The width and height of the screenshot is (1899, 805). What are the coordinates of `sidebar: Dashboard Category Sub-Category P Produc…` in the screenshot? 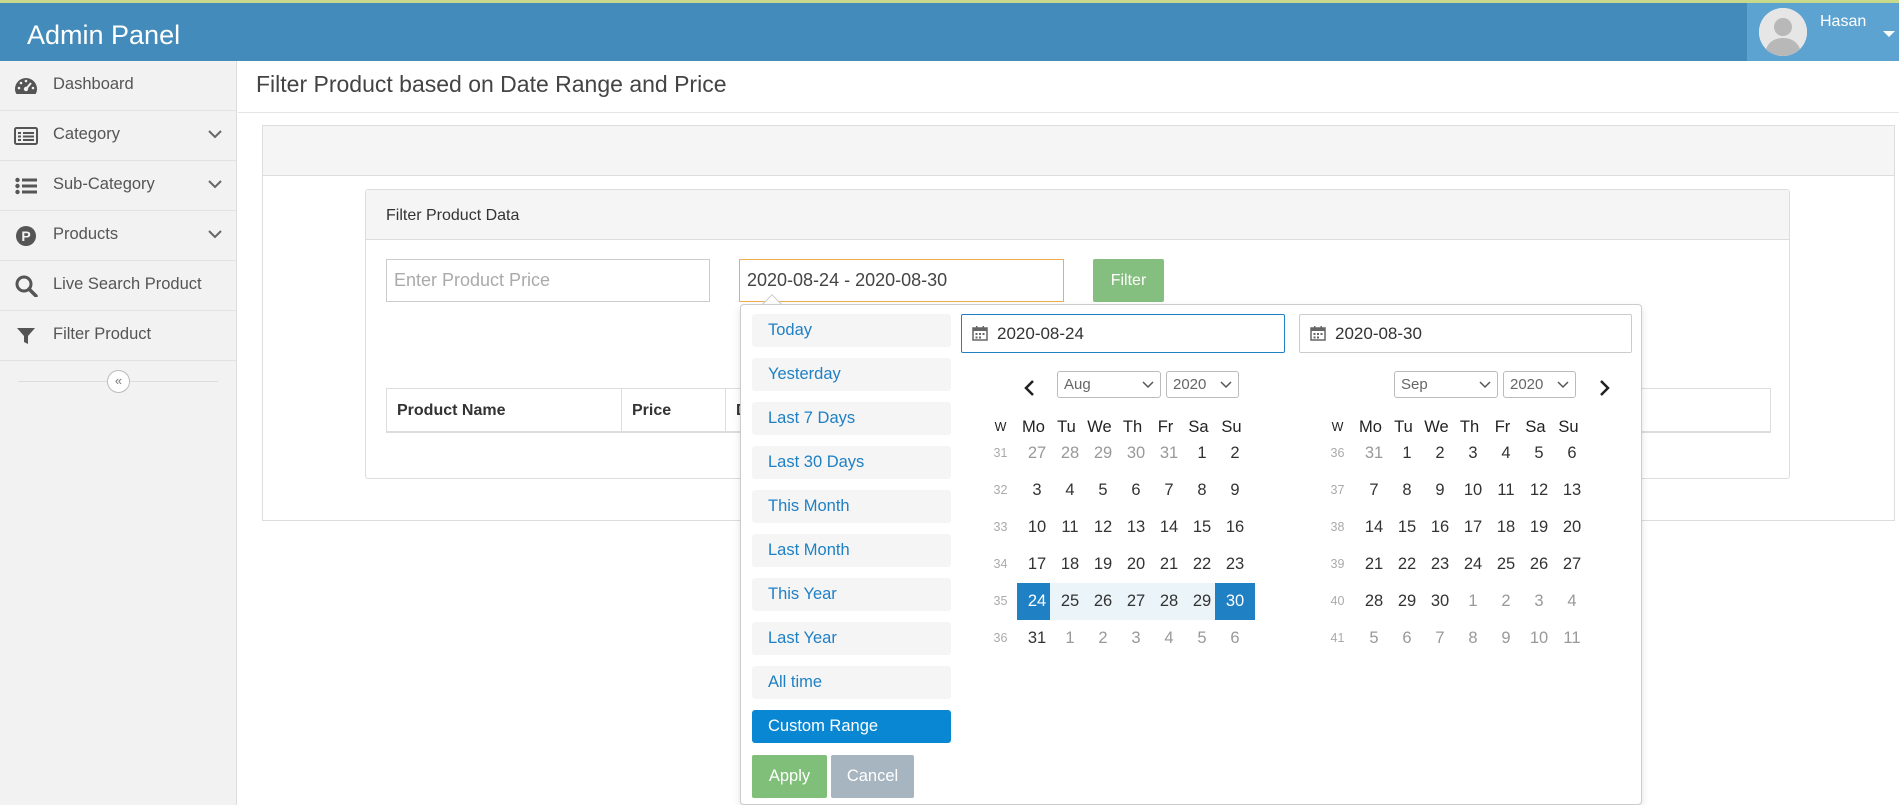 It's located at (118, 433).